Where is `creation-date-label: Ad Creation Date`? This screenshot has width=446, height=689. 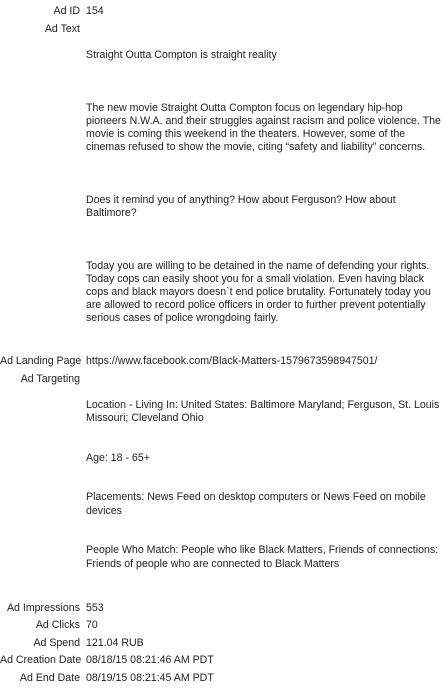 creation-date-label: Ad Creation Date is located at coordinates (41, 660).